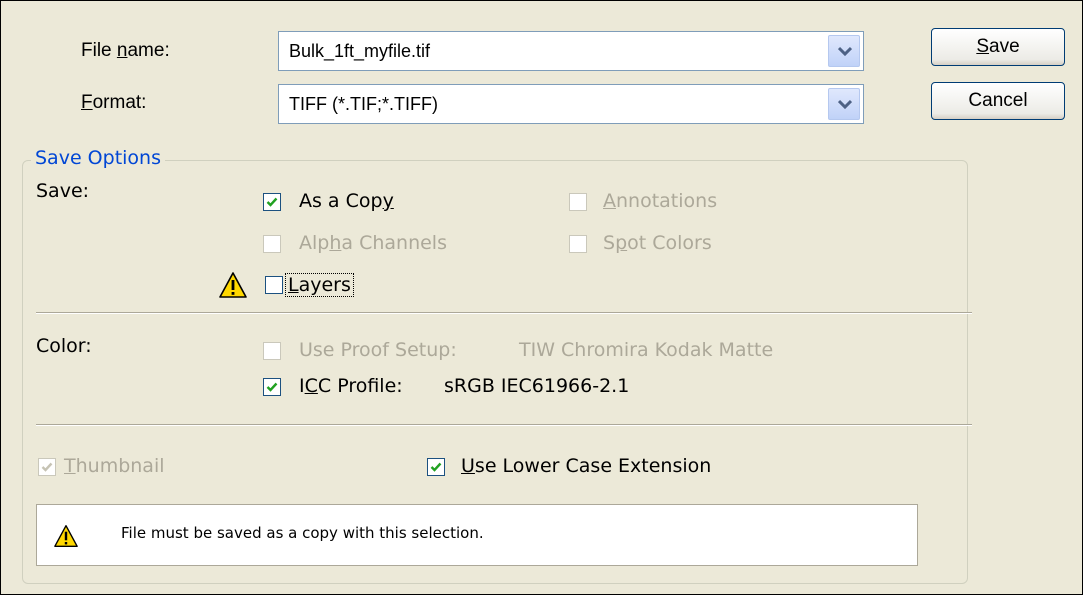 The image size is (1083, 595). I want to click on format-value: TIFF (*.TIF;*.TIFF), so click(363, 104).